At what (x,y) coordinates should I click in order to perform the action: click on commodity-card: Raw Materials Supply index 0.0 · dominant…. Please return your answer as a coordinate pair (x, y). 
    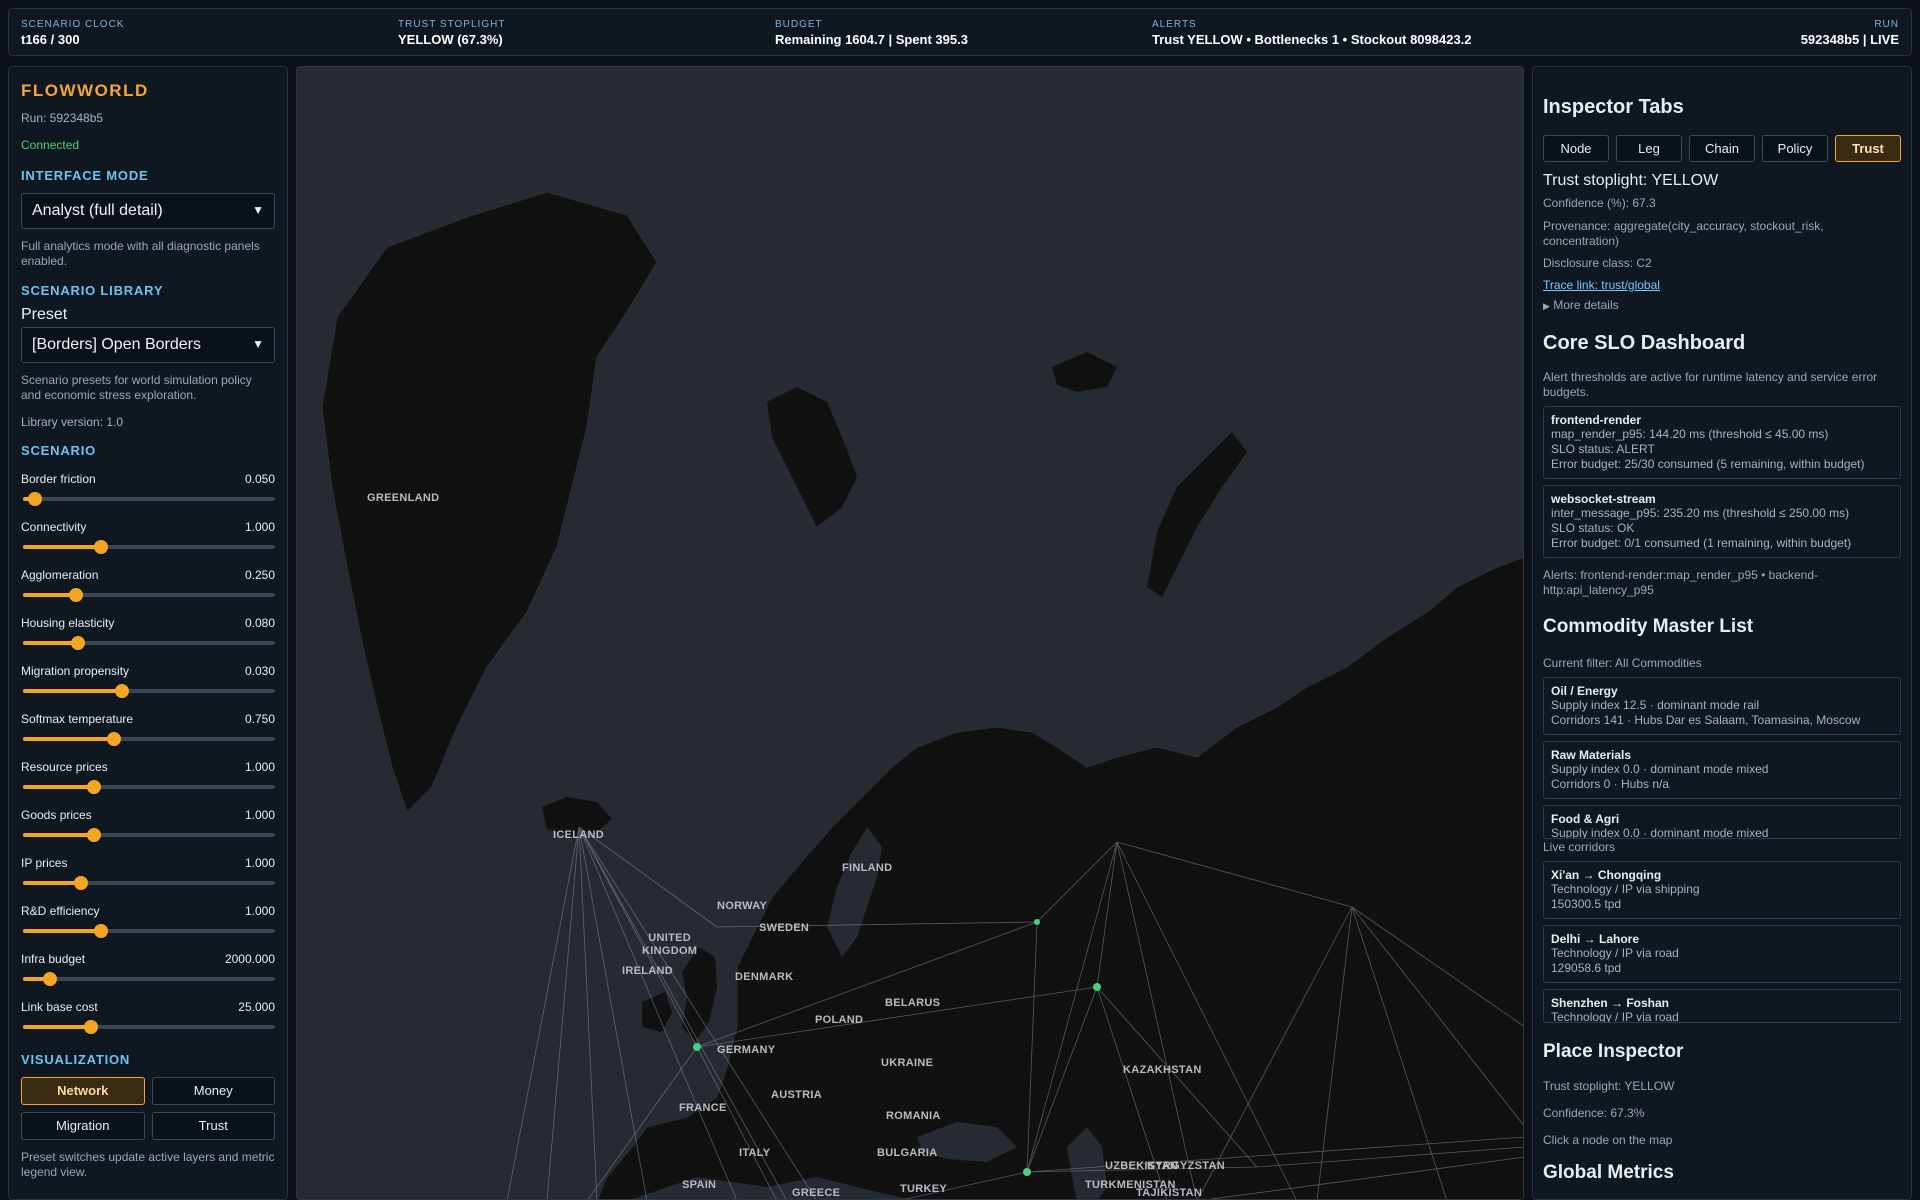
    Looking at the image, I should click on (1722, 770).